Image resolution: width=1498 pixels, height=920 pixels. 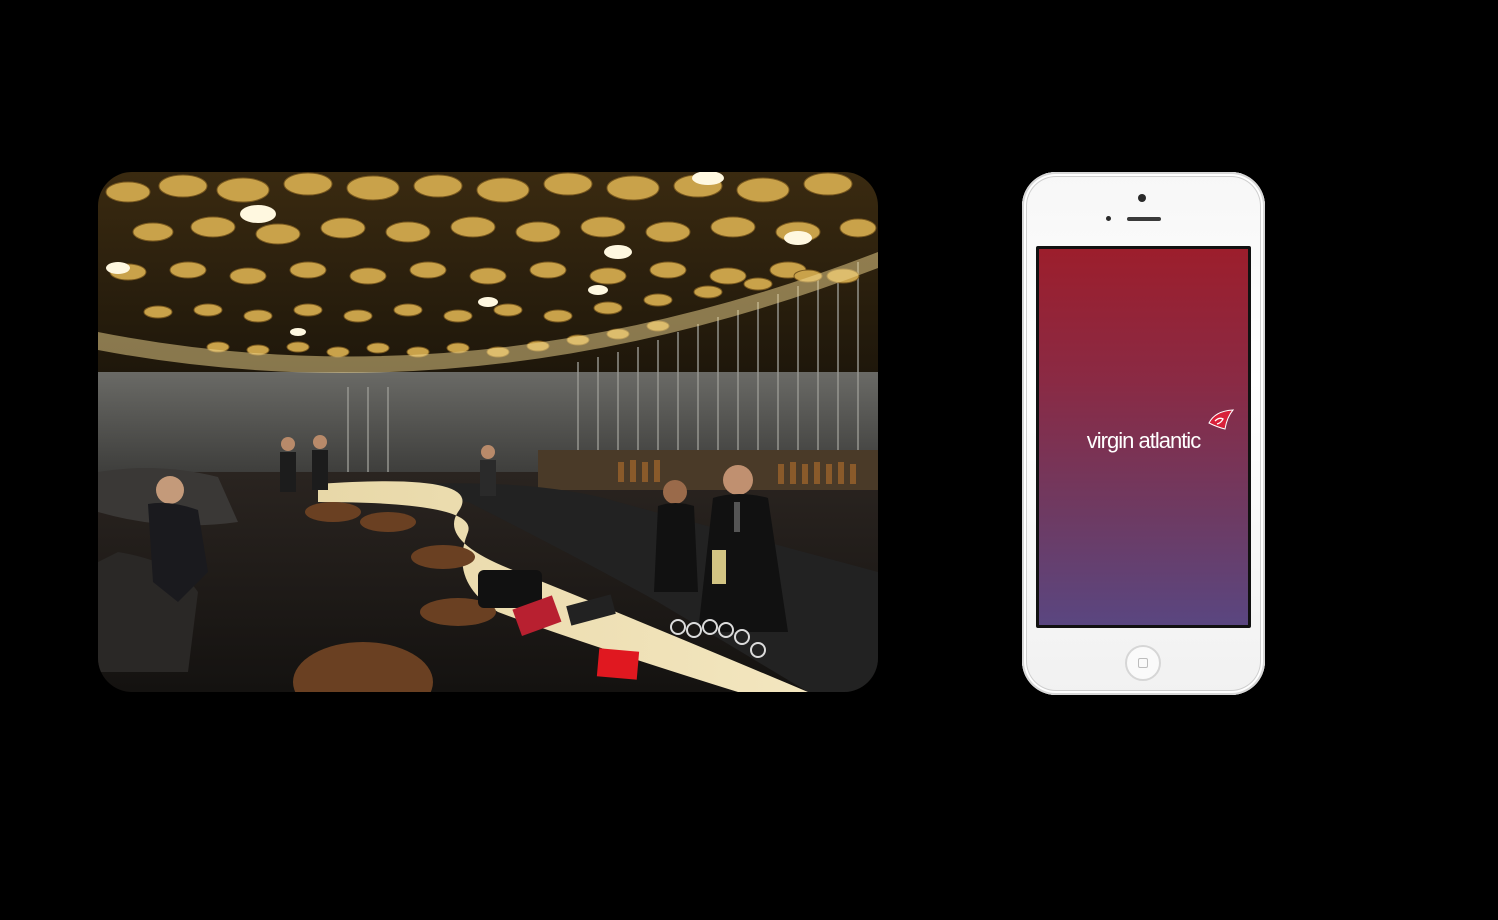 I want to click on home-button-square-icon, so click(x=1143, y=663).